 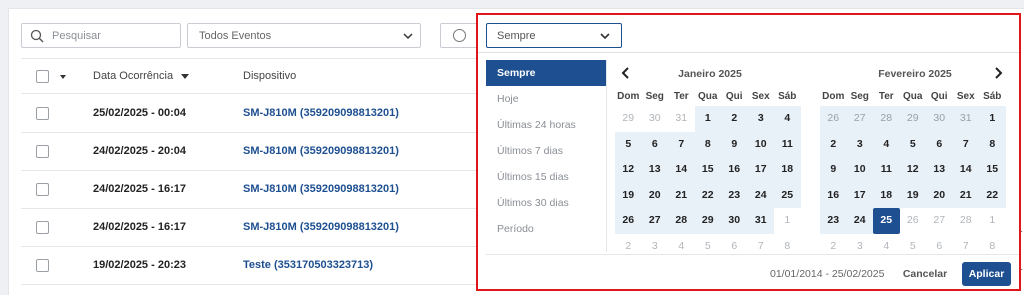 I want to click on date-range-dropdown: Sempre, so click(x=554, y=35).